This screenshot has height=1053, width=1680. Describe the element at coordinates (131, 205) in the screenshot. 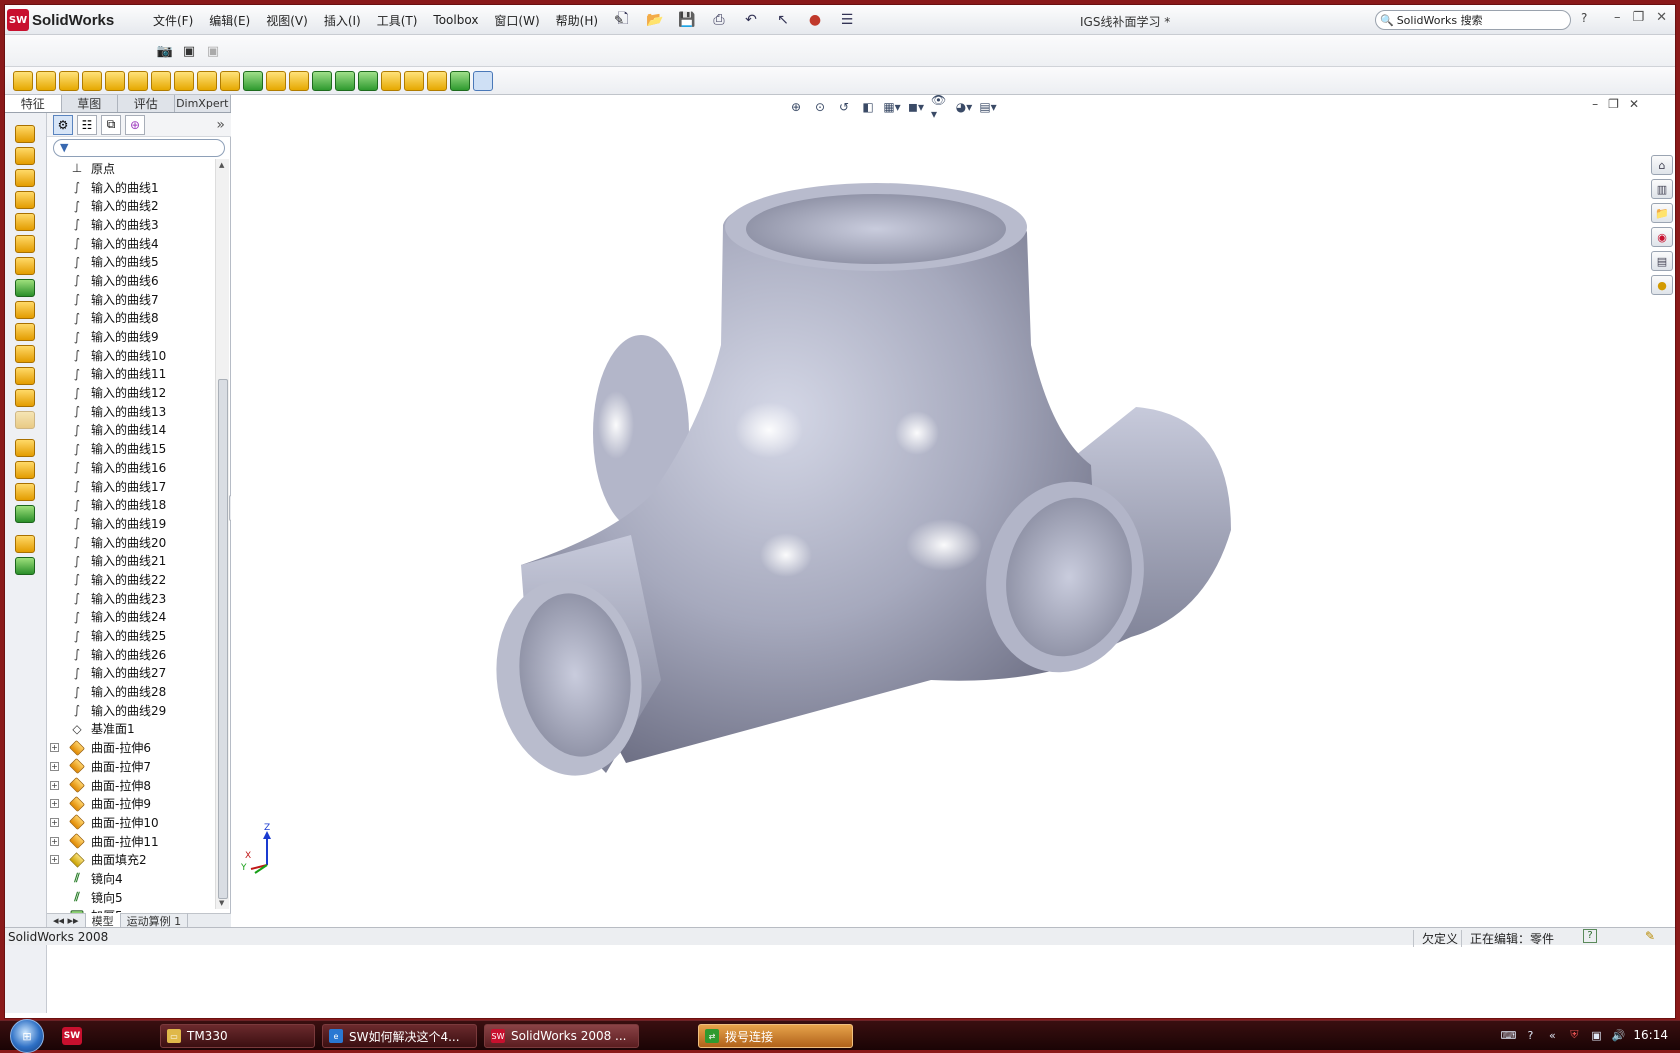

I see `tree-node: ∫ 输入的曲线2` at that location.